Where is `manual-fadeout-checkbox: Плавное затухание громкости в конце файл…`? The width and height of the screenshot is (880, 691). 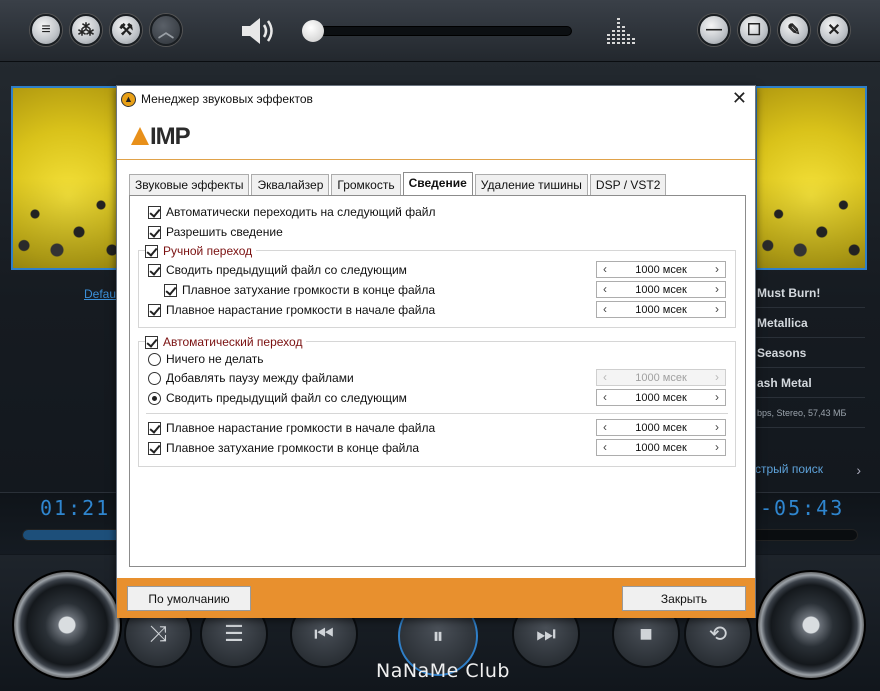 manual-fadeout-checkbox: Плавное затухание громкости в конце файл… is located at coordinates (299, 290).